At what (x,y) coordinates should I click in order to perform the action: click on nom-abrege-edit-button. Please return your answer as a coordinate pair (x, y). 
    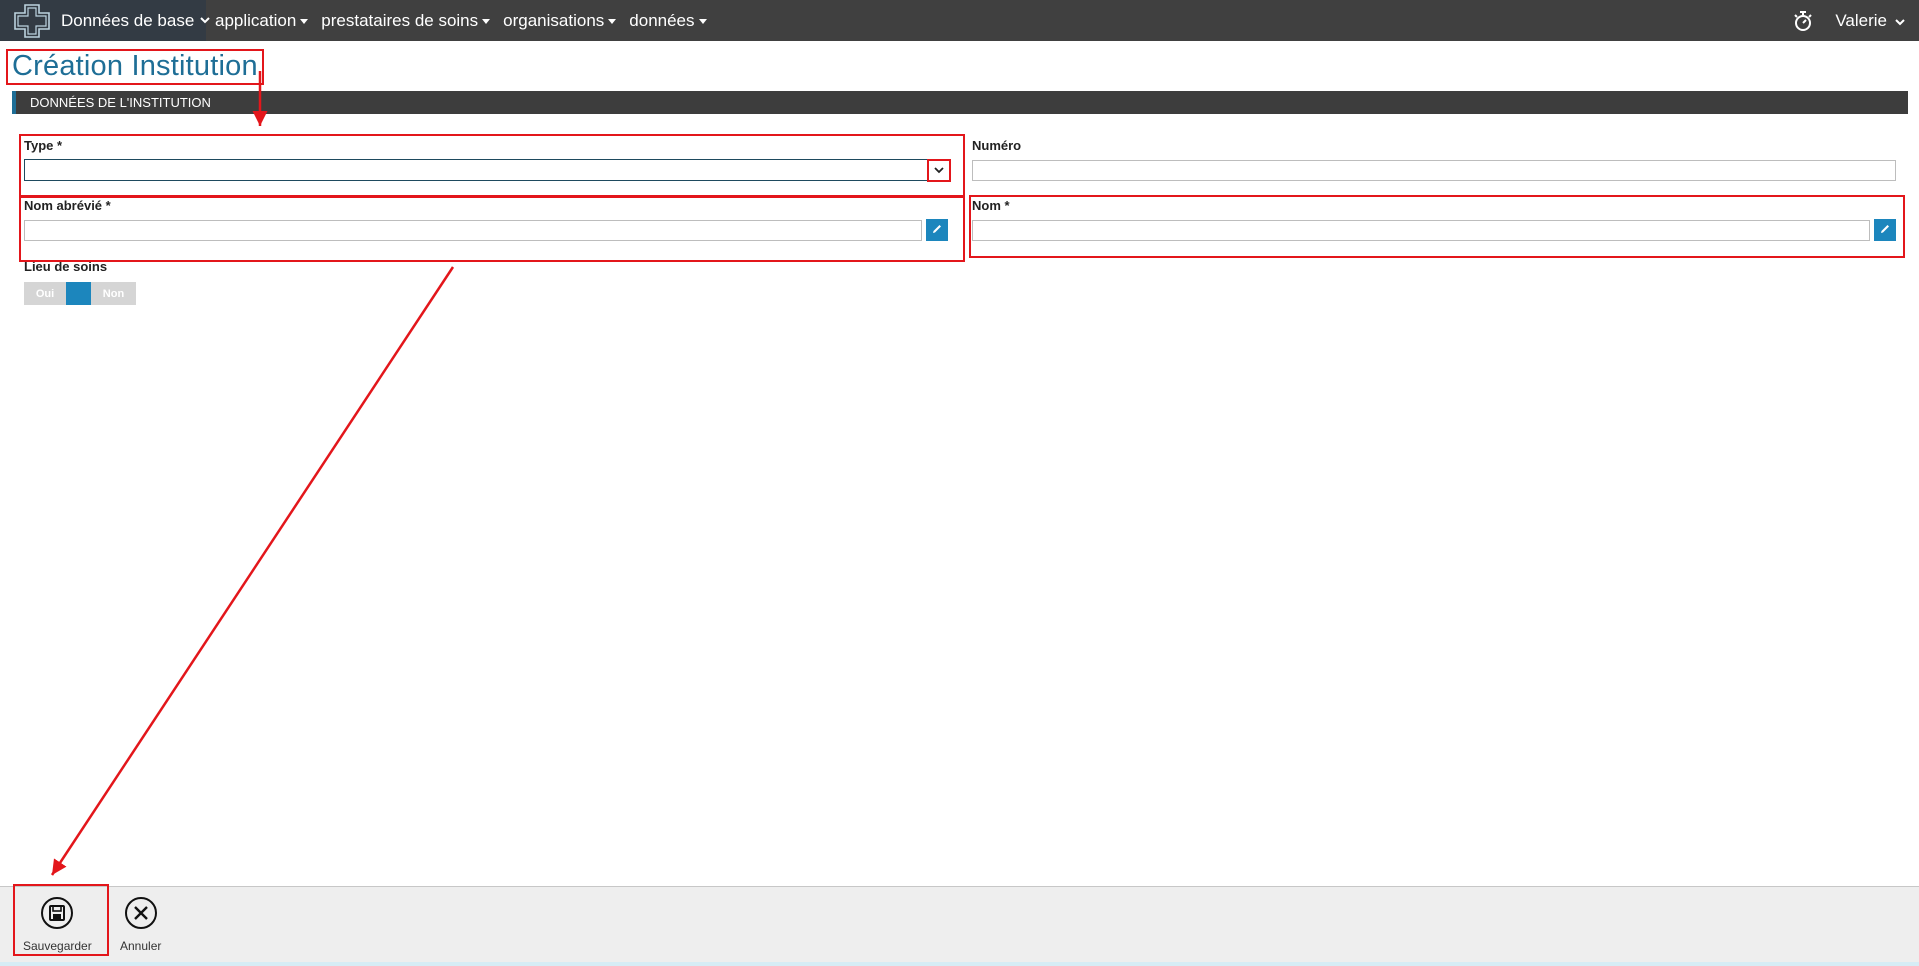
    Looking at the image, I should click on (937, 230).